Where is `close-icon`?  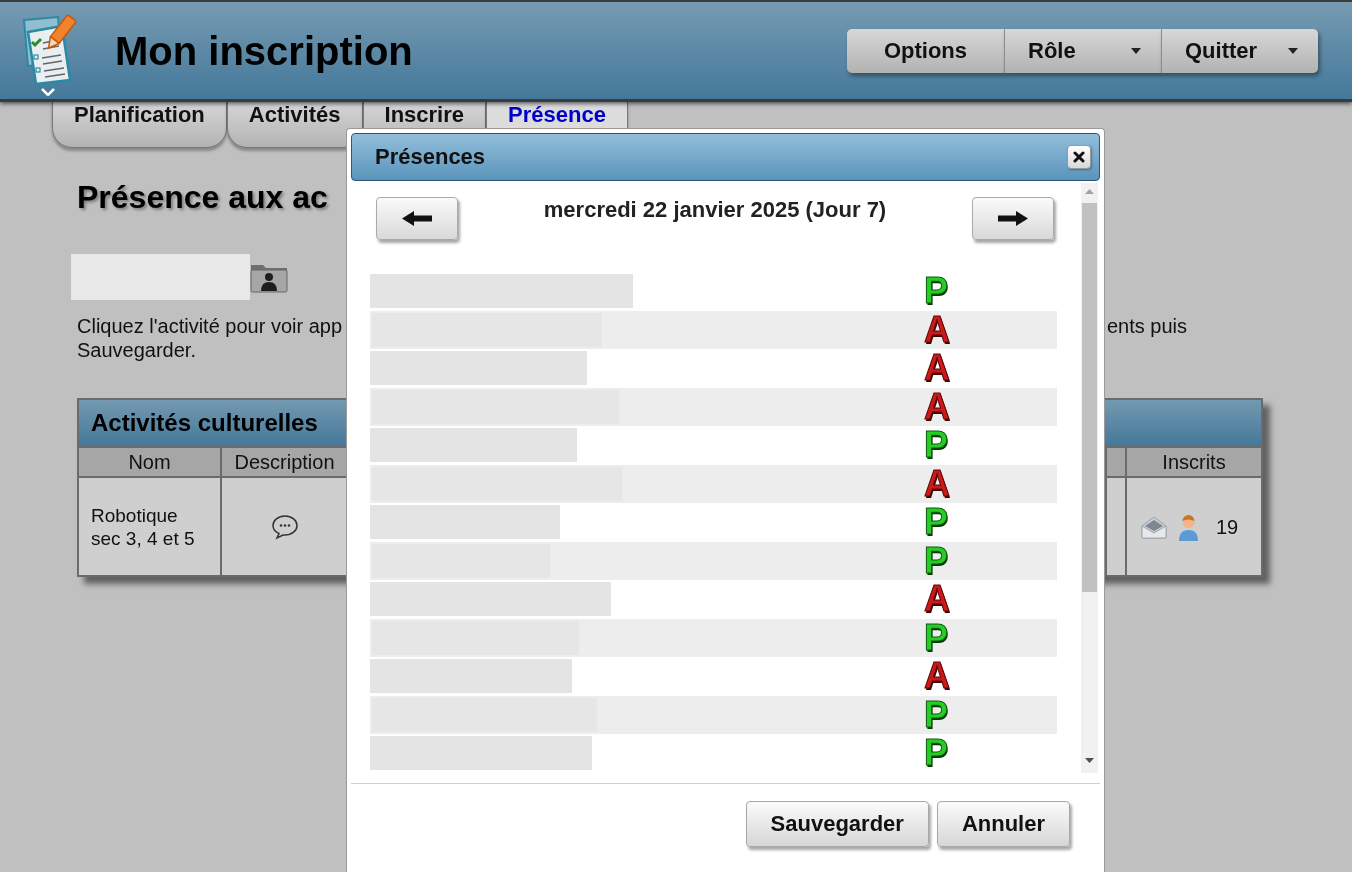 close-icon is located at coordinates (1079, 157).